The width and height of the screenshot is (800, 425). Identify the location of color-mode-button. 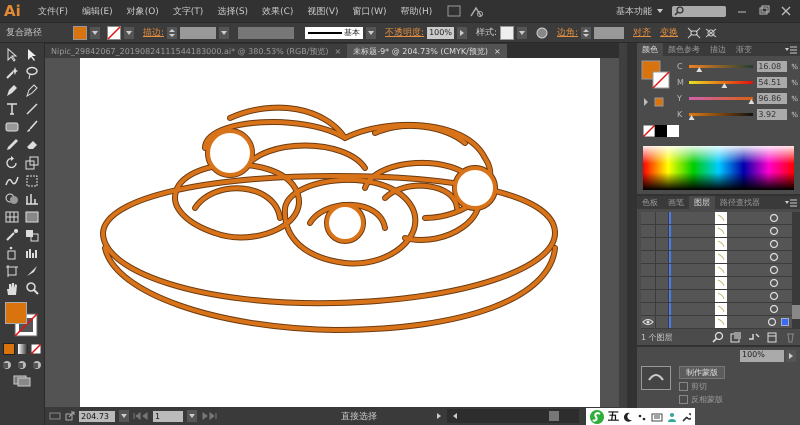
(9, 349).